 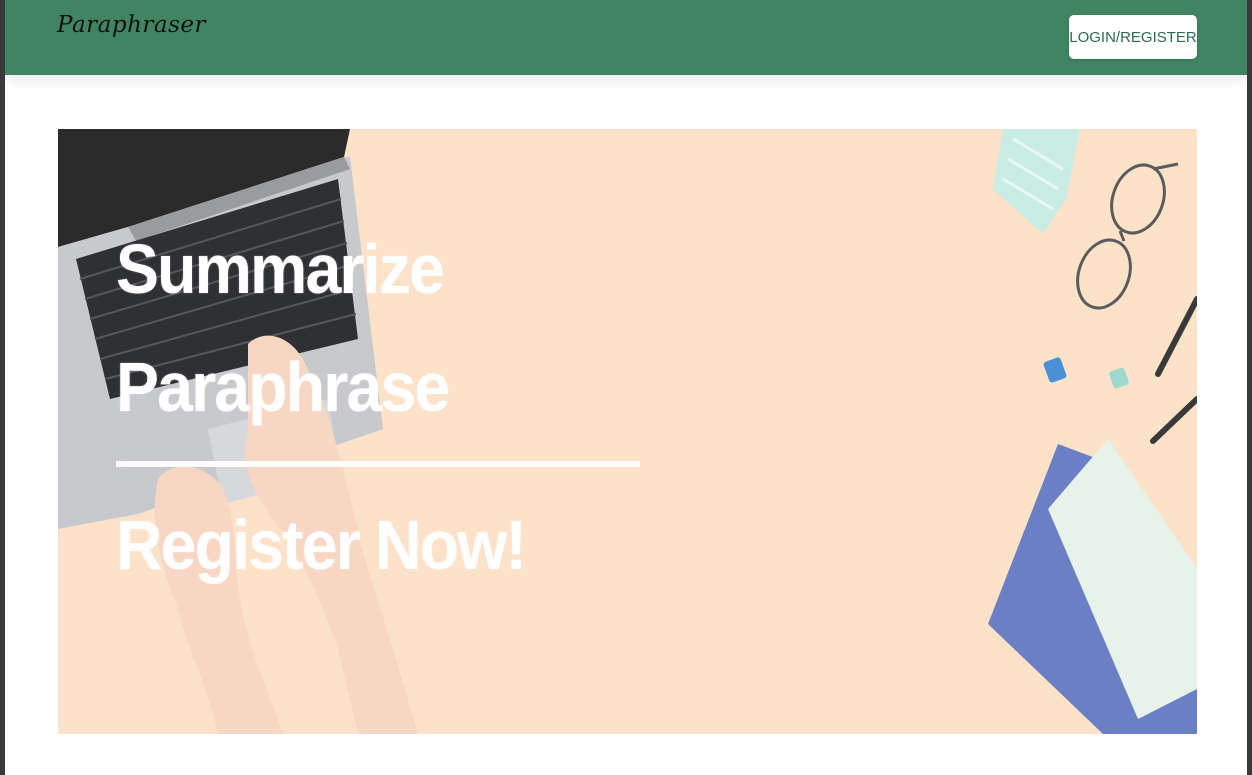 I want to click on brand-logo: Paraphraser, so click(x=131, y=25).